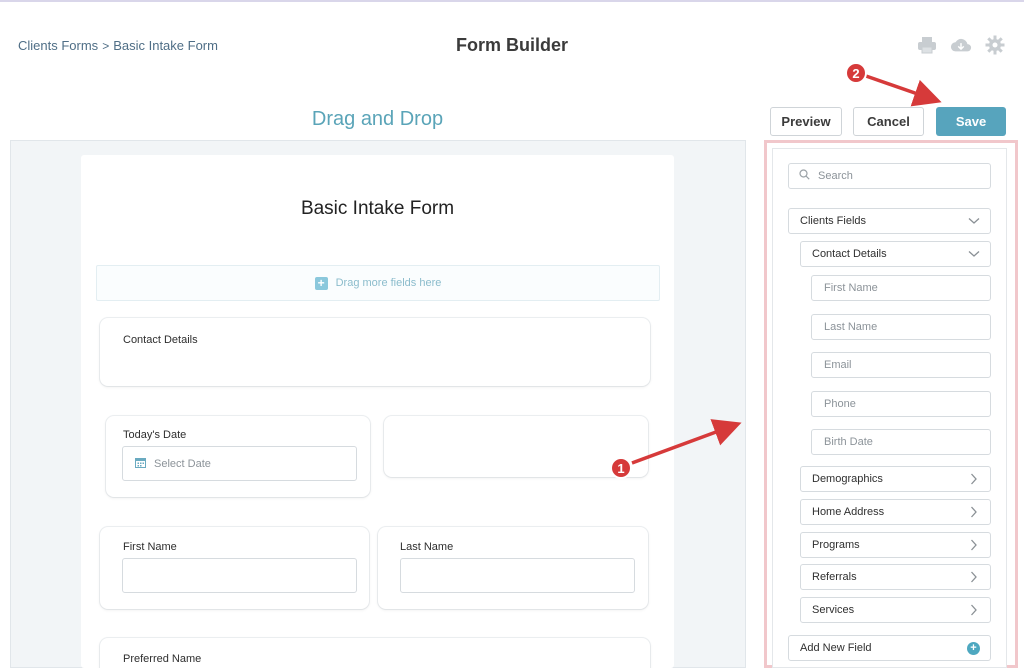 The image size is (1024, 668). I want to click on group-label: Referrals, so click(834, 577).